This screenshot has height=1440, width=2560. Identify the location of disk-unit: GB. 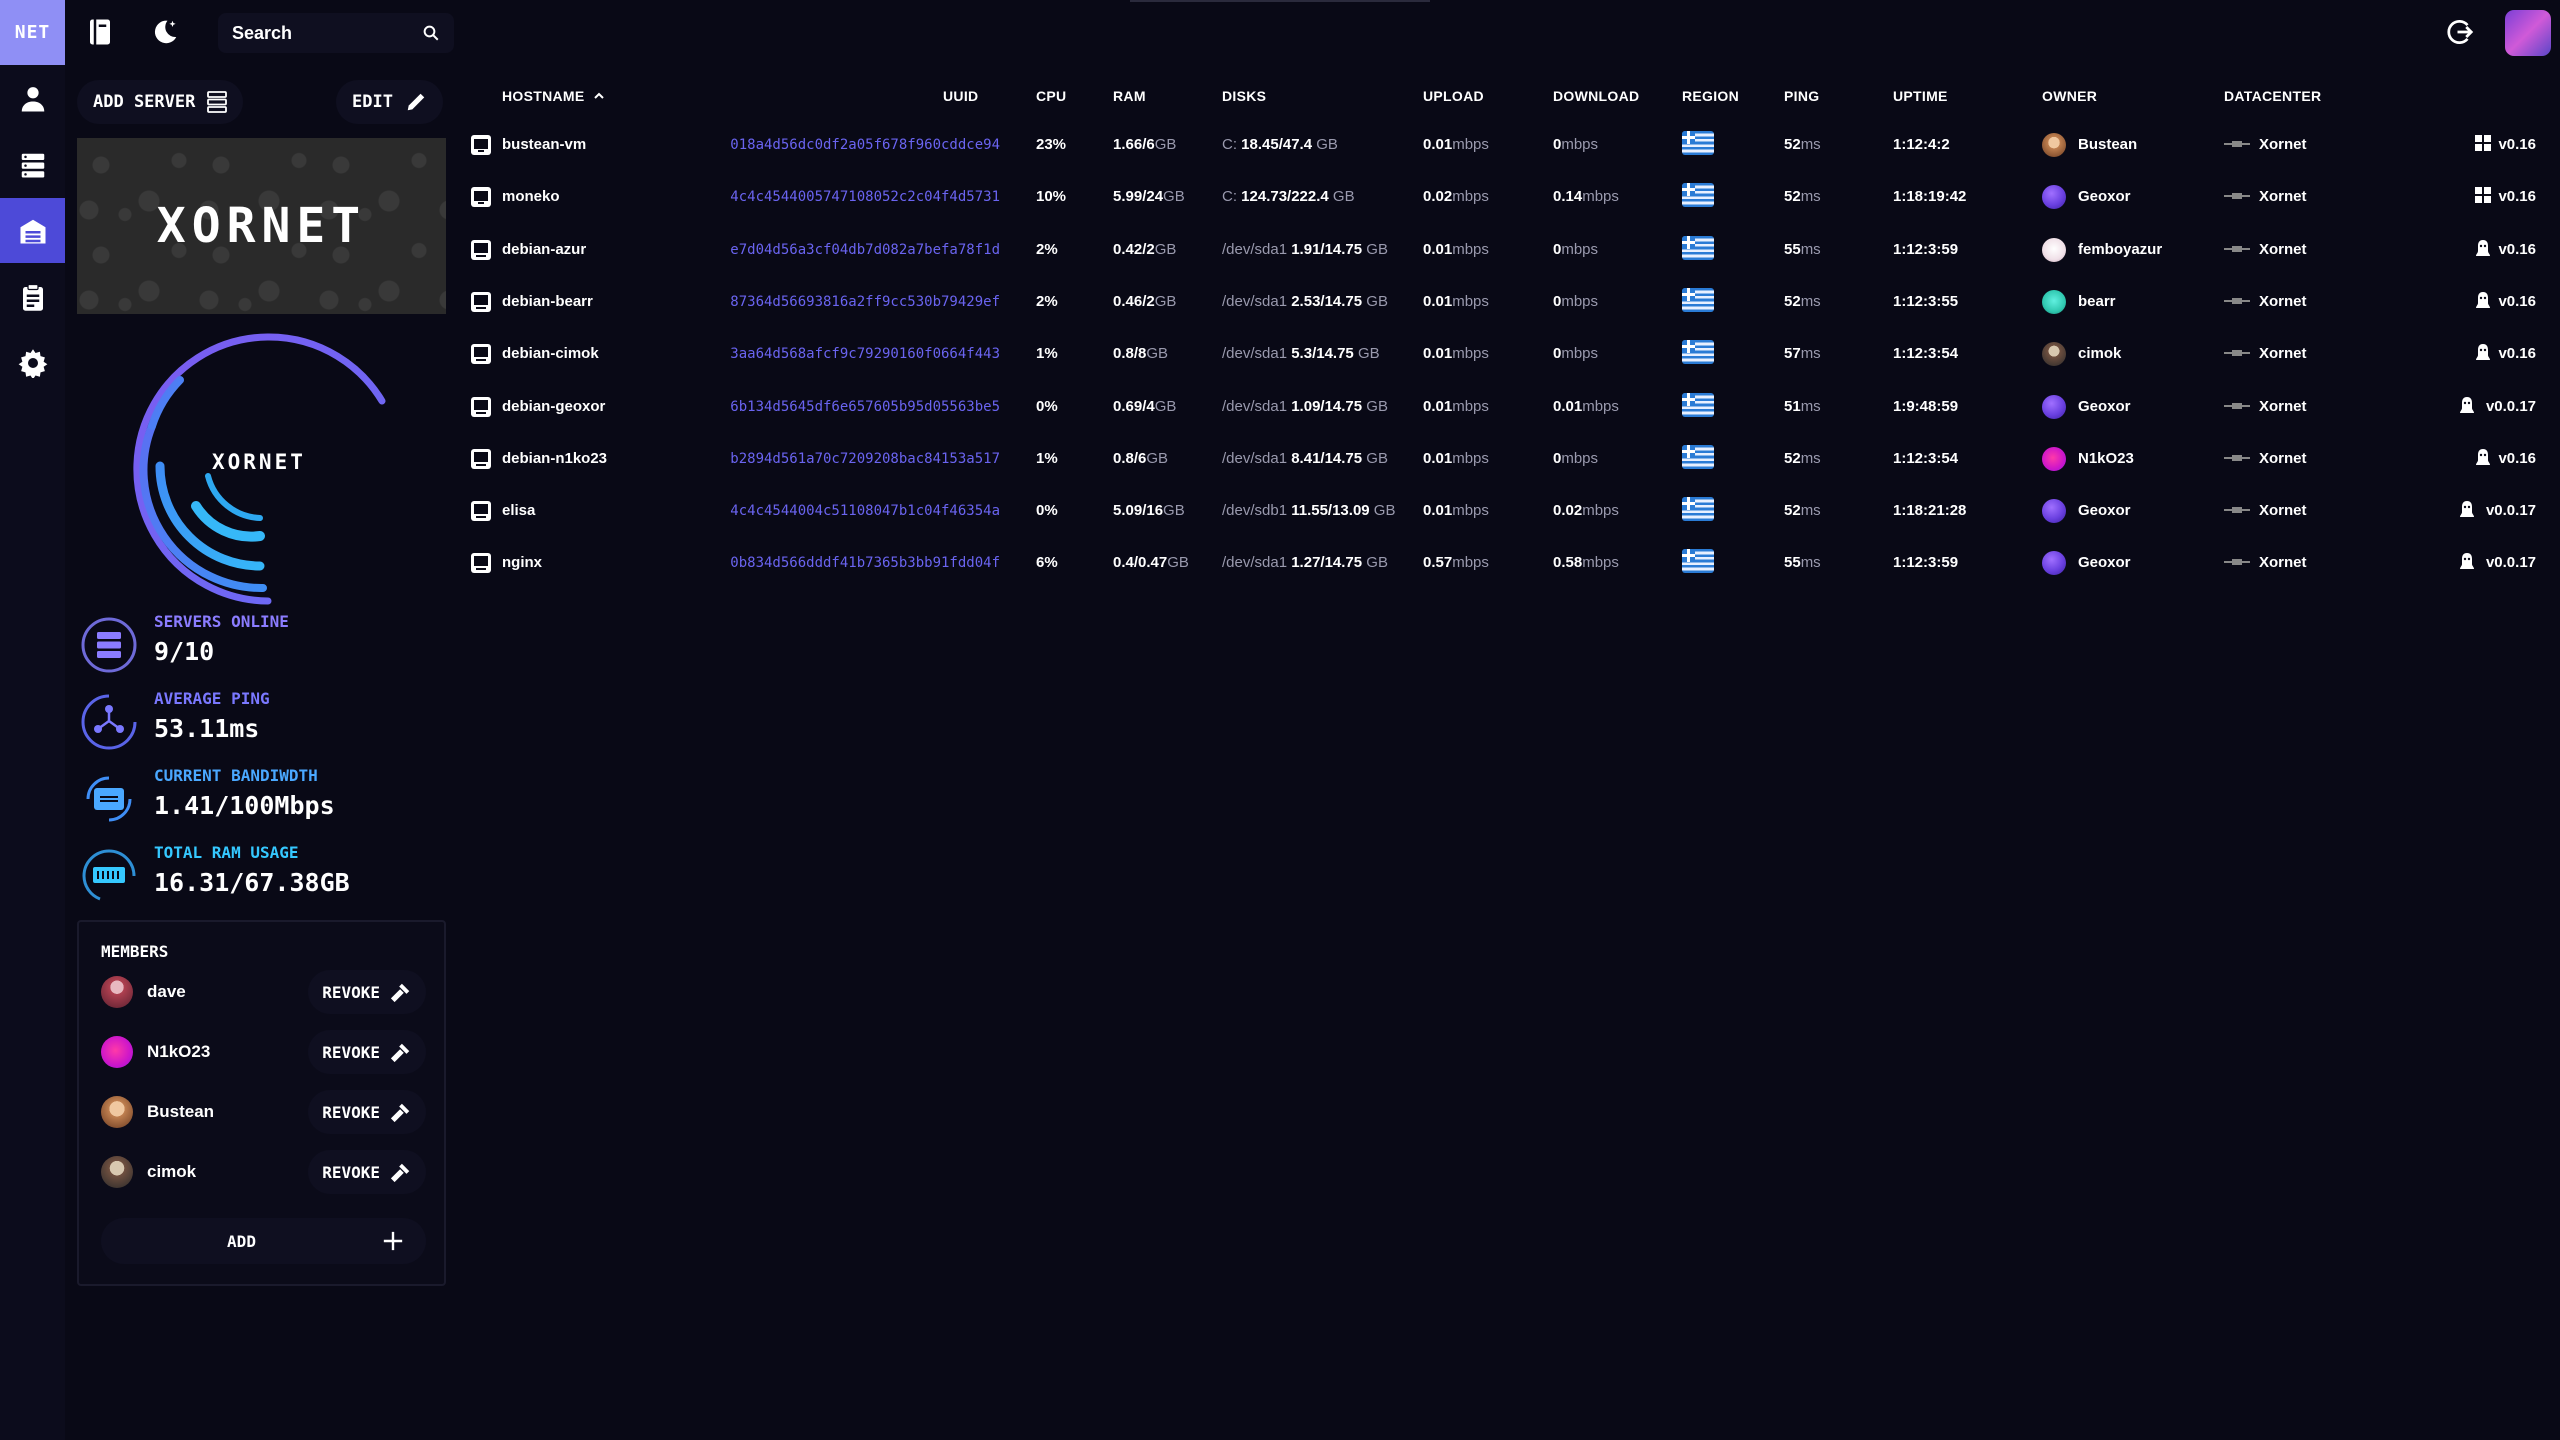
(1377, 563).